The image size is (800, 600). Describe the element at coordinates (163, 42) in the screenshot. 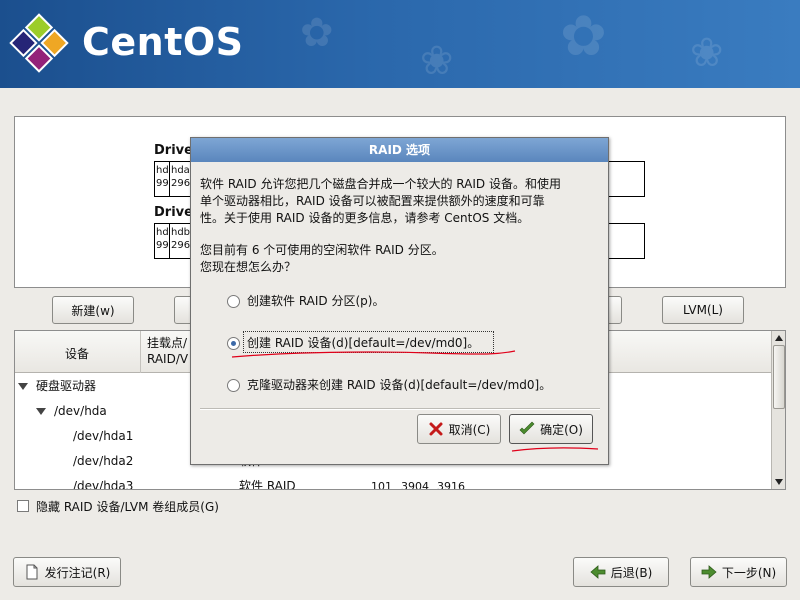

I see `brand-name: CentOS` at that location.